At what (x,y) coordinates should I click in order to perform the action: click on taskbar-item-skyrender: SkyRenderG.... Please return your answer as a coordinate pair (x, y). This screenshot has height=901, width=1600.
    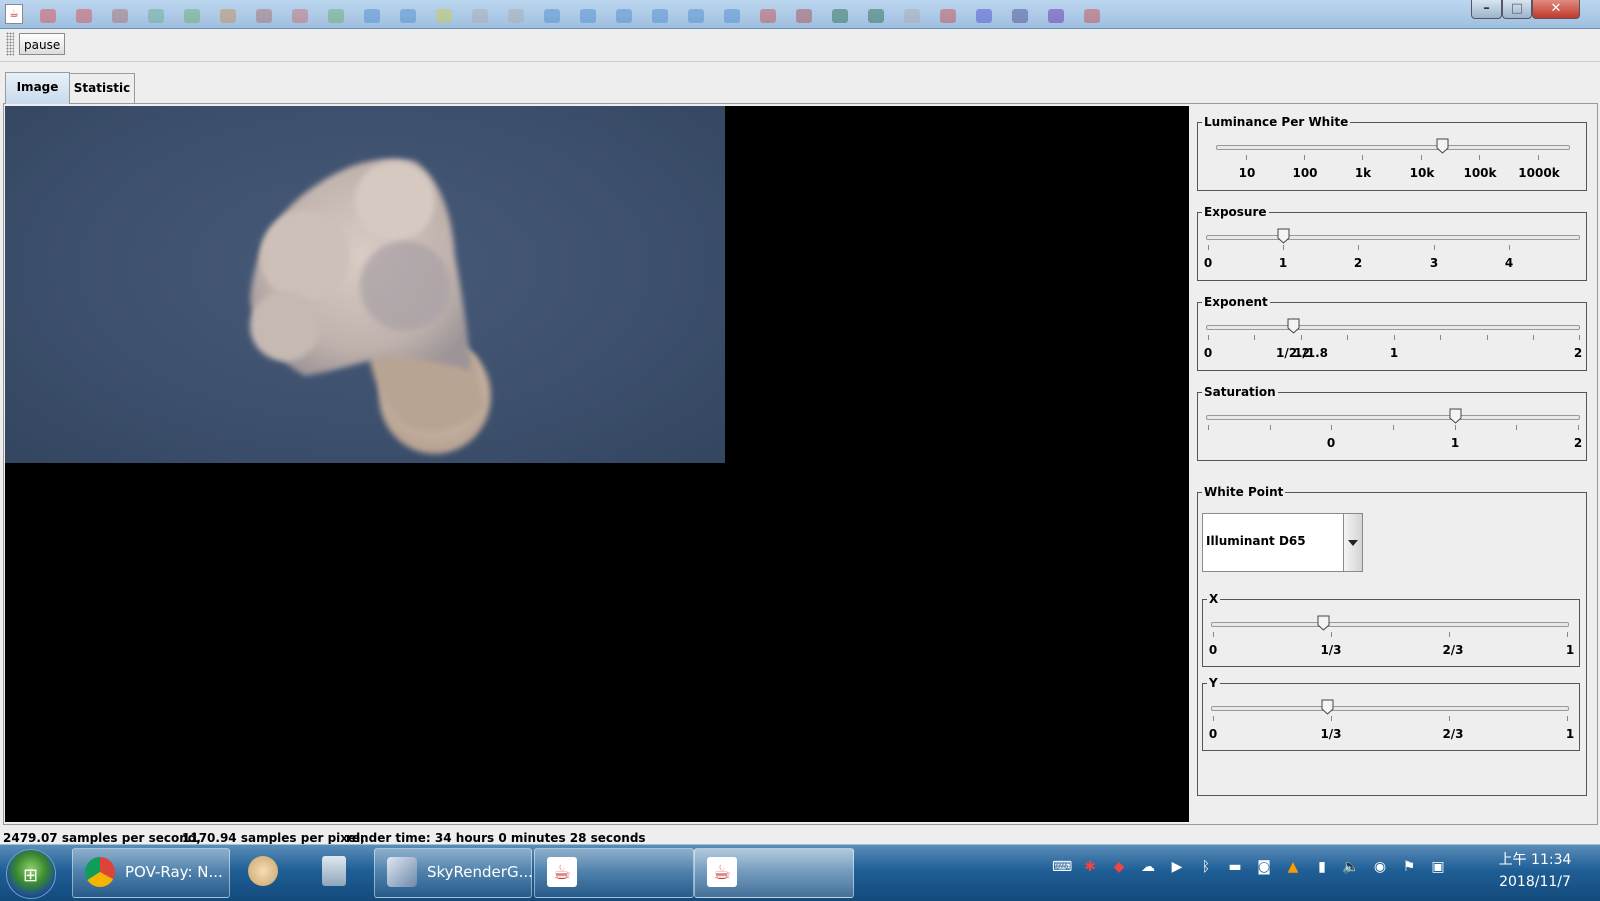
    Looking at the image, I should click on (453, 873).